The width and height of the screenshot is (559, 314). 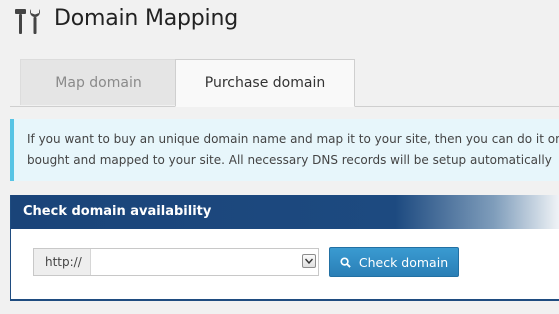 What do you see at coordinates (117, 211) in the screenshot?
I see `panel-title: Check domain availability` at bounding box center [117, 211].